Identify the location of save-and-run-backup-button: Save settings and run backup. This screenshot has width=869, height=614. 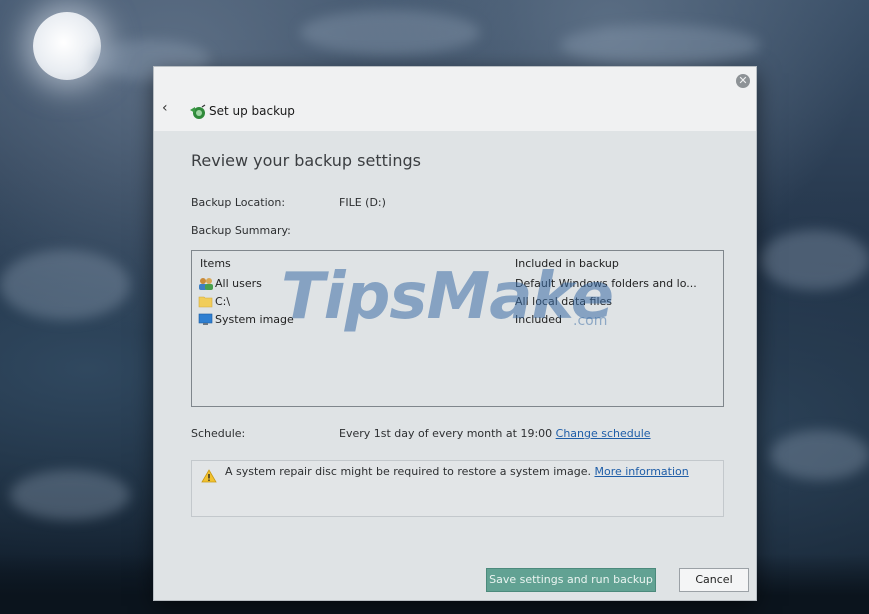
(571, 580).